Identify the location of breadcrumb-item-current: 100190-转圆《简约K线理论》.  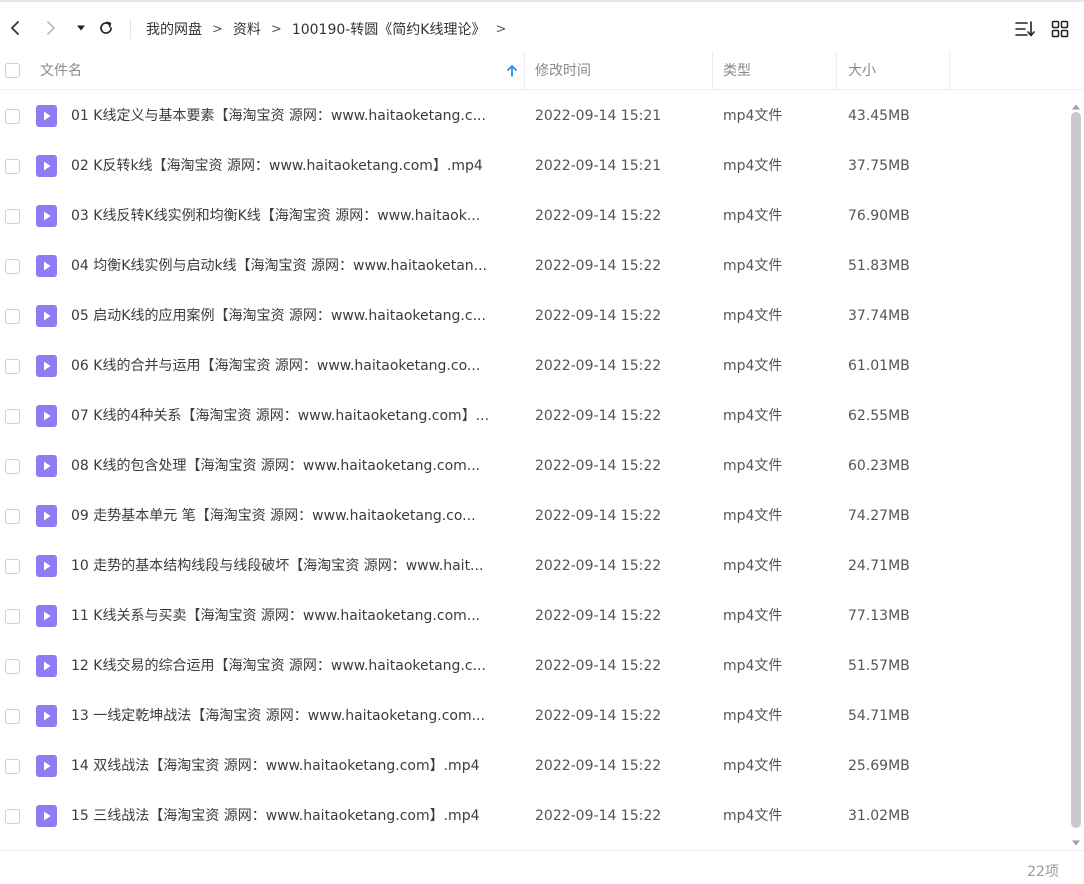
(389, 29).